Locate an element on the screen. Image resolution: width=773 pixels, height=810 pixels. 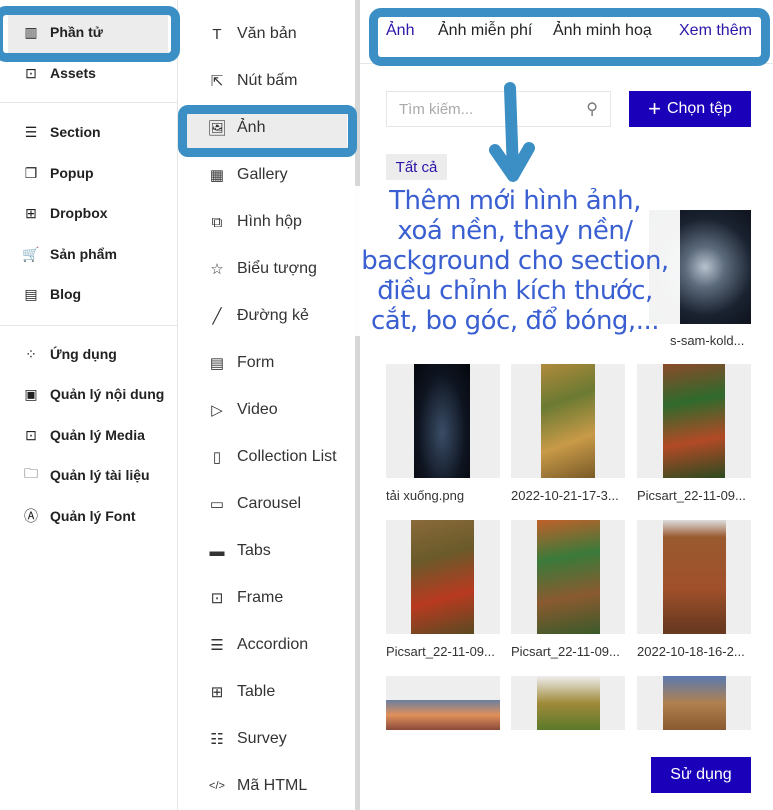
file-name: tải xuống.png is located at coordinates (425, 495).